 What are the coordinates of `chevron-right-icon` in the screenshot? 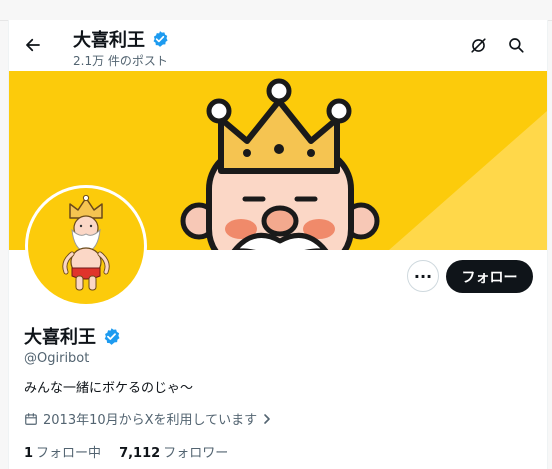 It's located at (267, 418).